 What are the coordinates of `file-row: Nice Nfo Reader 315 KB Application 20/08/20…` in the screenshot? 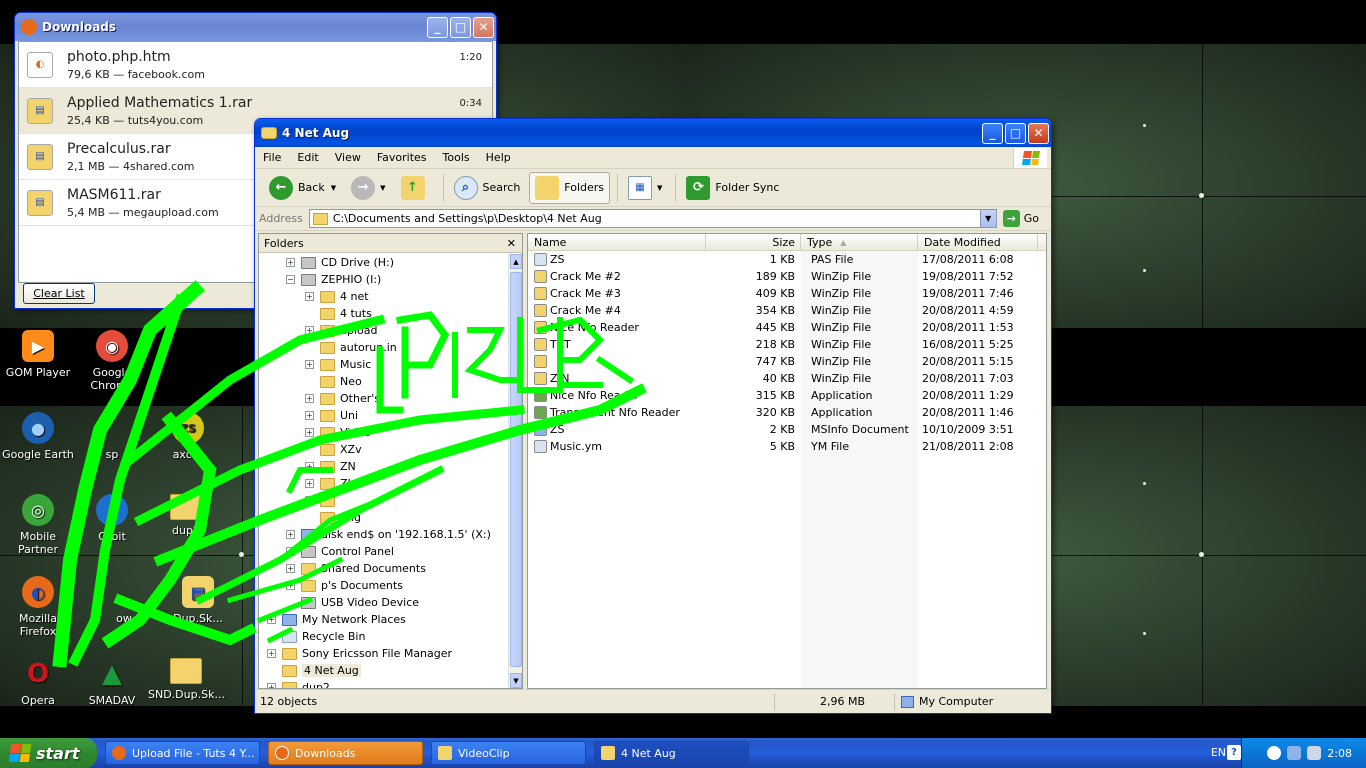 It's located at (787, 395).